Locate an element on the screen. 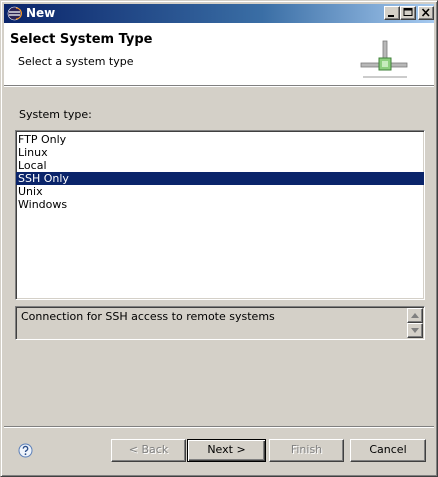 The width and height of the screenshot is (438, 477). list-item: Unix is located at coordinates (220, 191).